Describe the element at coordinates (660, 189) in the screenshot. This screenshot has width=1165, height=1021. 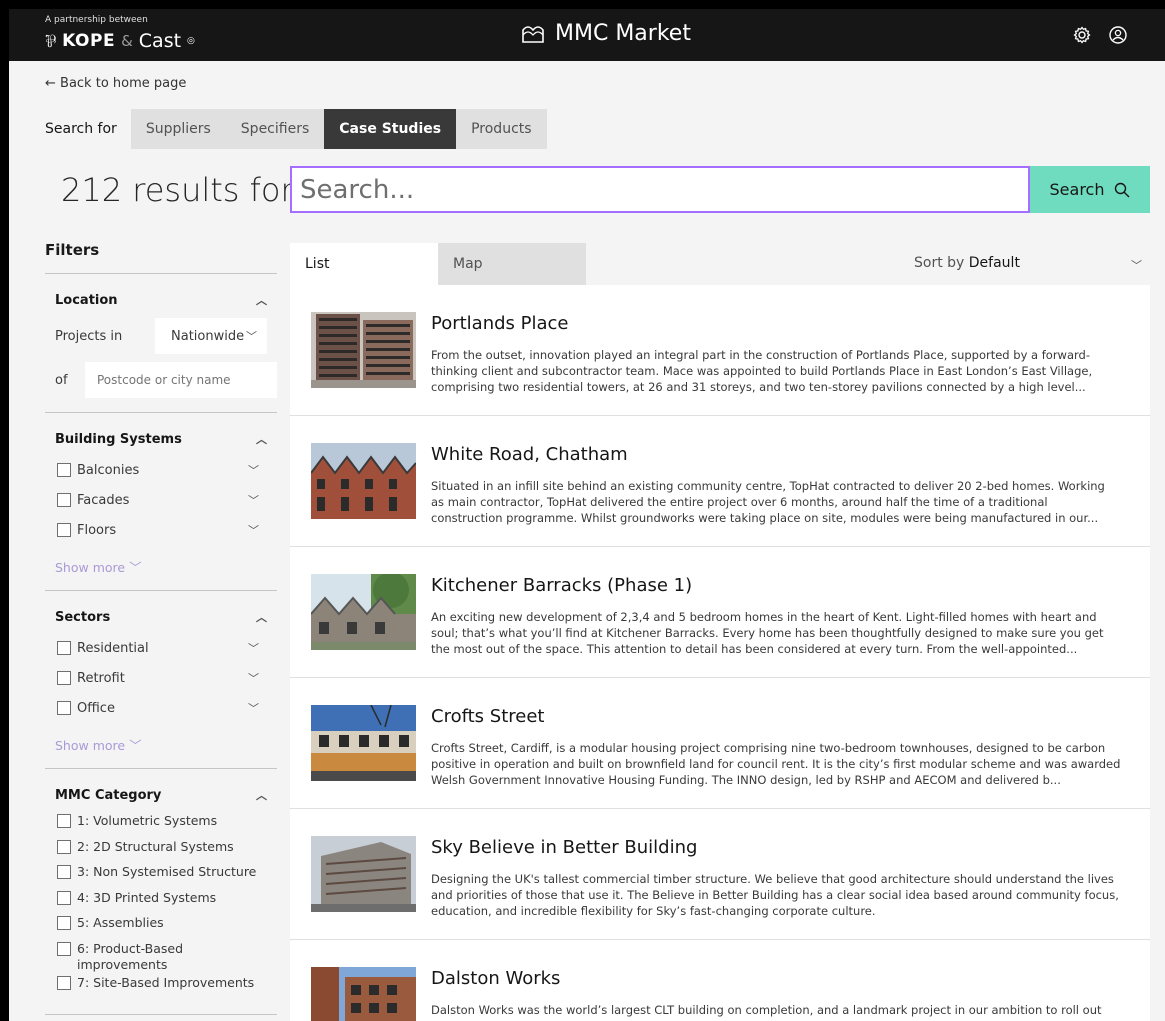
I see `search-input` at that location.